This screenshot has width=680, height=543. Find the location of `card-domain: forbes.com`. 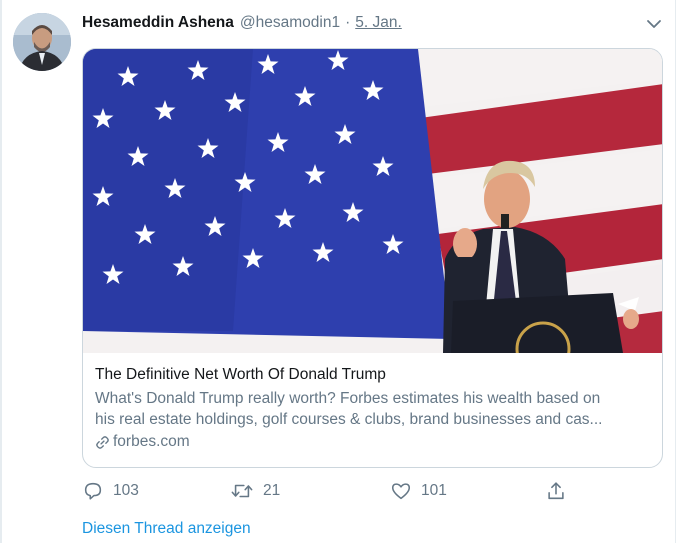

card-domain: forbes.com is located at coordinates (373, 442).